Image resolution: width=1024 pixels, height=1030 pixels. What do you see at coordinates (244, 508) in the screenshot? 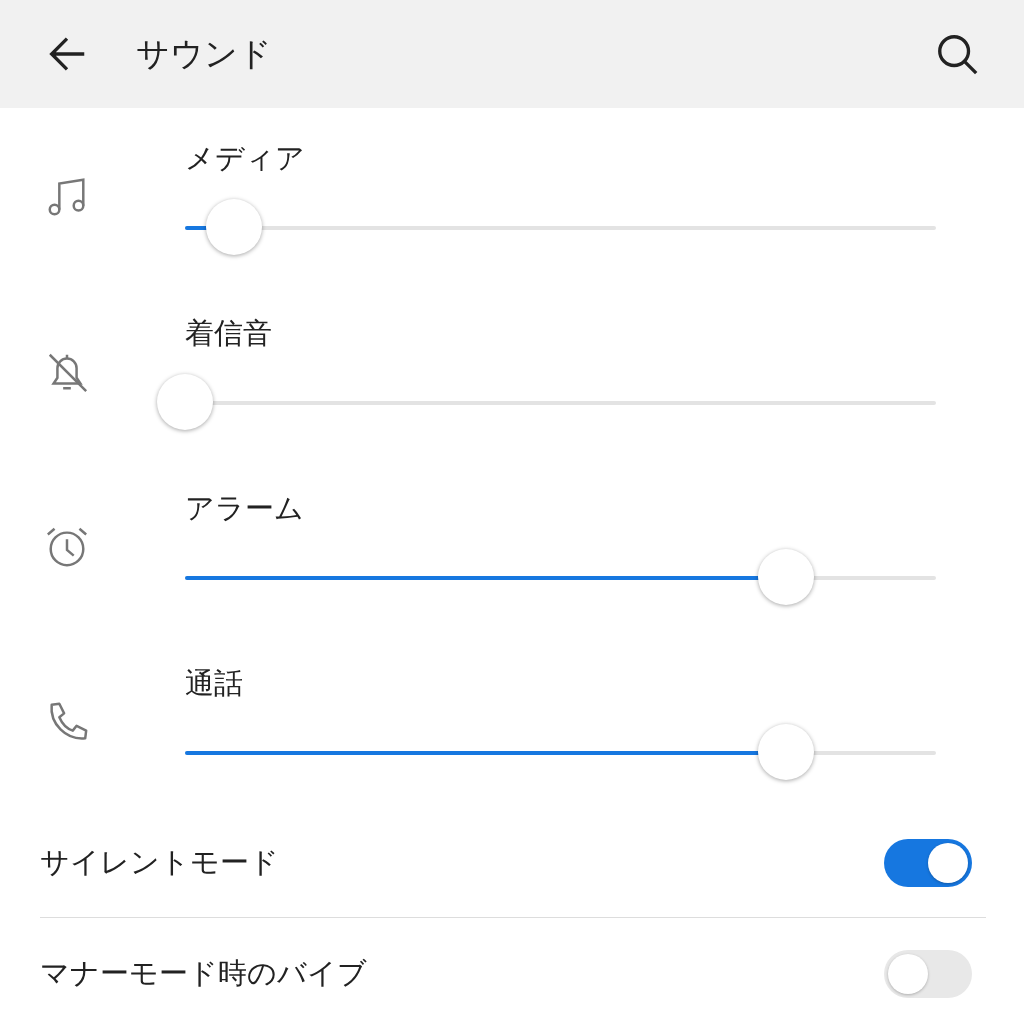
I see `volume-label: アラーム` at bounding box center [244, 508].